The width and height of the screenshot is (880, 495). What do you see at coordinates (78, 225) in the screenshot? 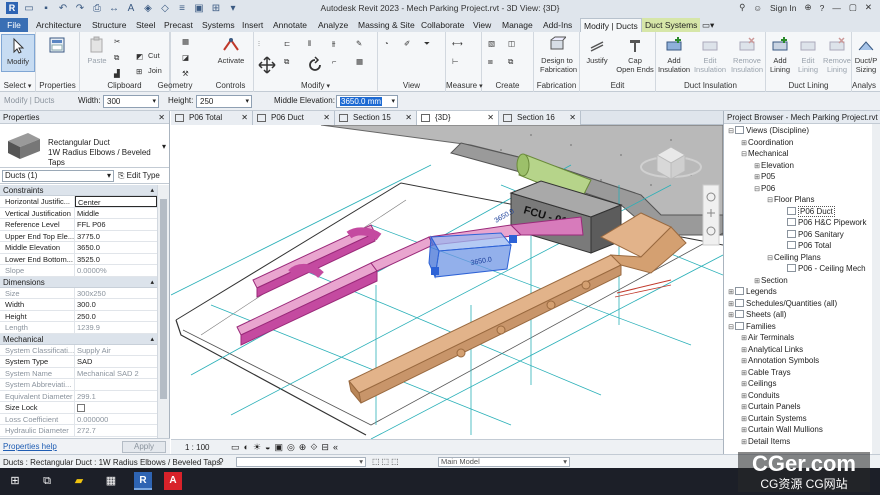
I see `property-row: Reference Level FFL P06` at bounding box center [78, 225].